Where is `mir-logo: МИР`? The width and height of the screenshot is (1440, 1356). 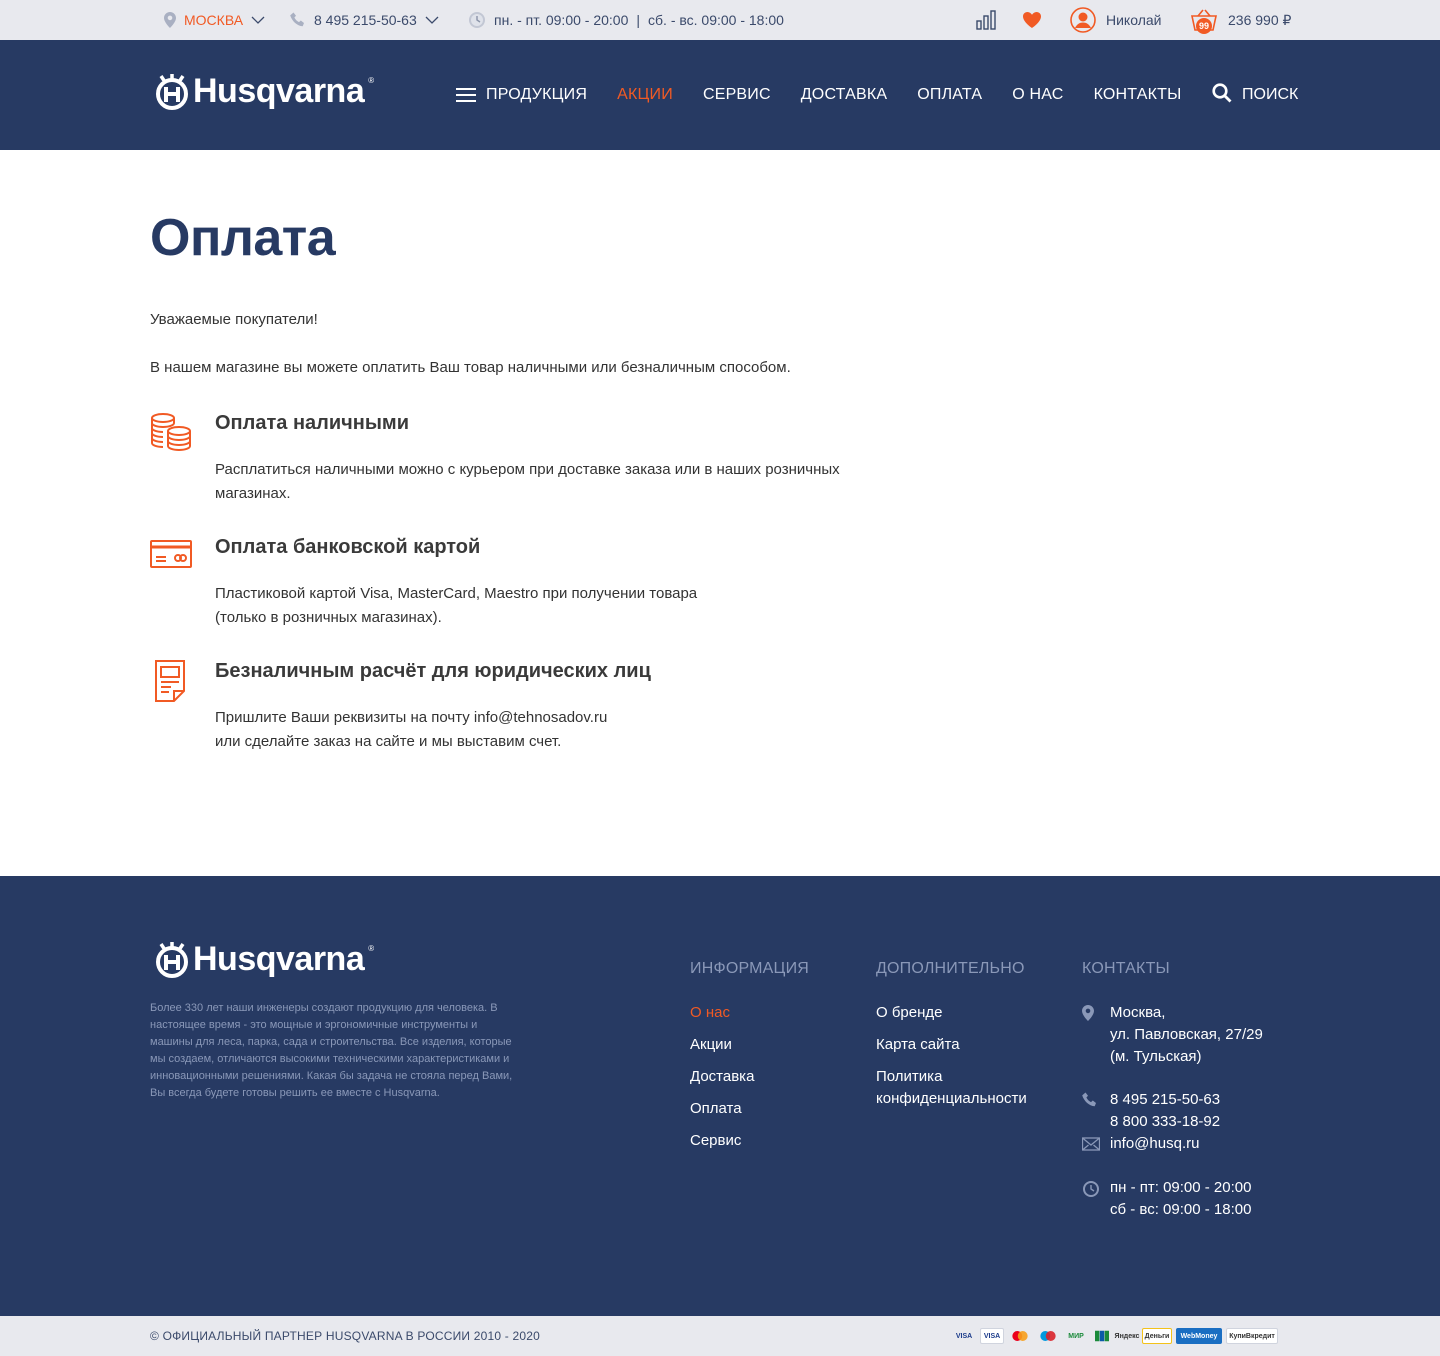
mir-logo: МИР is located at coordinates (1076, 1336).